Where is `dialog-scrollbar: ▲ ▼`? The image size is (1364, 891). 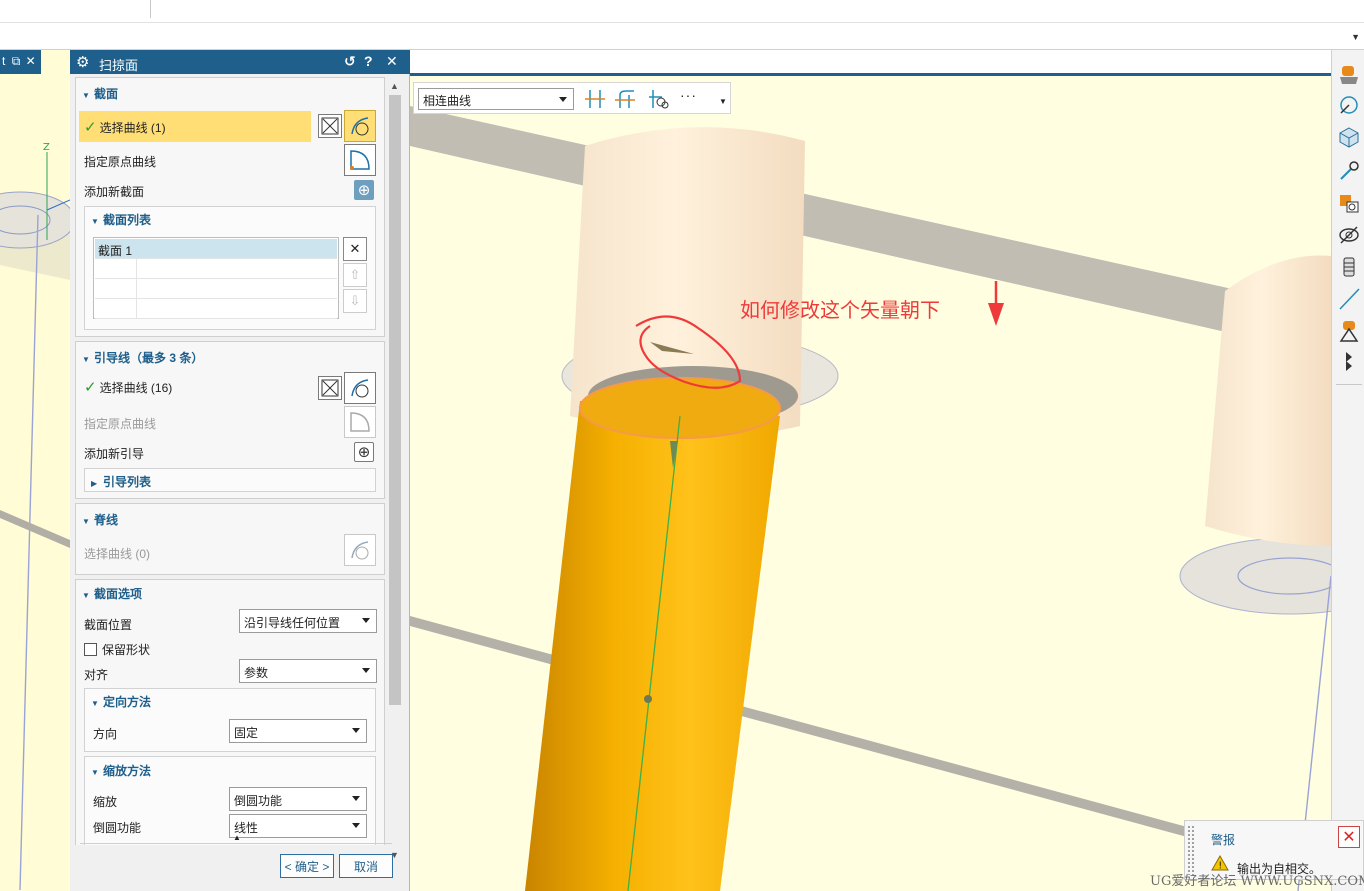 dialog-scrollbar: ▲ ▼ is located at coordinates (395, 469).